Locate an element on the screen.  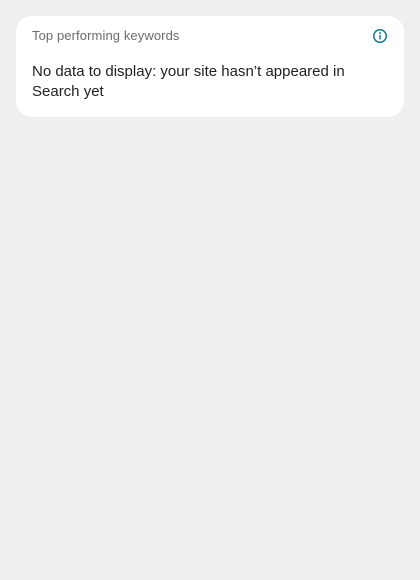
info-icon is located at coordinates (380, 36).